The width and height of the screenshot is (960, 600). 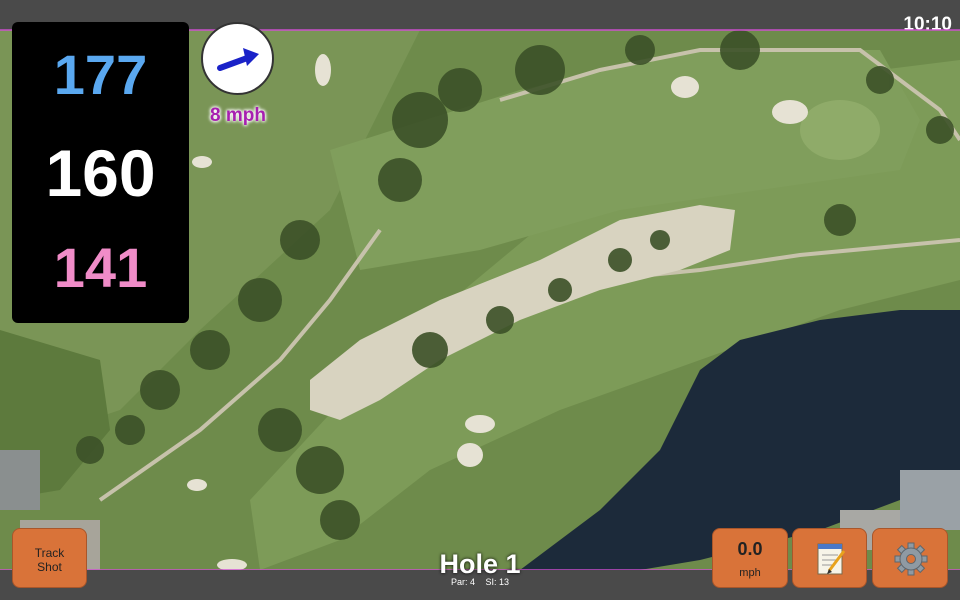 I want to click on back-distance: 177, so click(x=100, y=74).